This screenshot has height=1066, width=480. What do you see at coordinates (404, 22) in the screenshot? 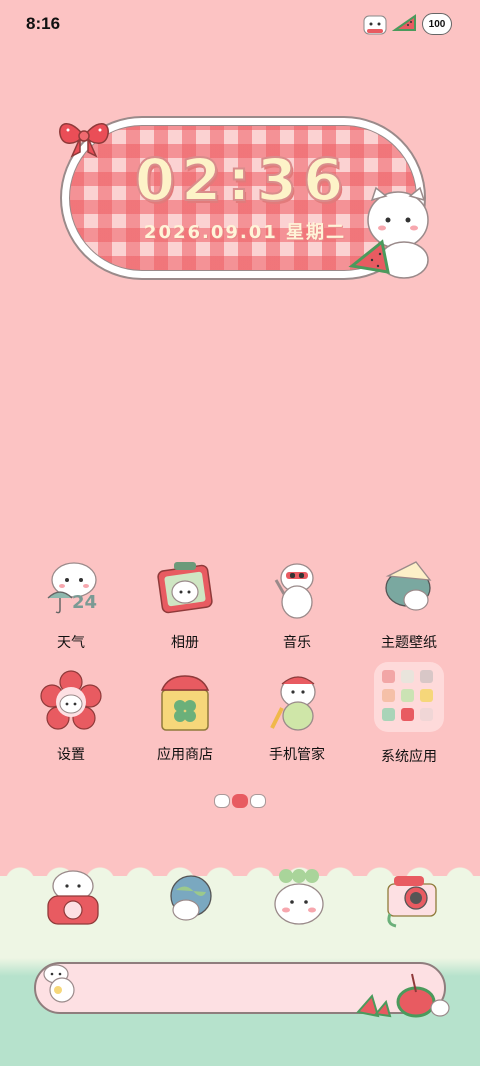
I see `watermelon-status-icon` at bounding box center [404, 22].